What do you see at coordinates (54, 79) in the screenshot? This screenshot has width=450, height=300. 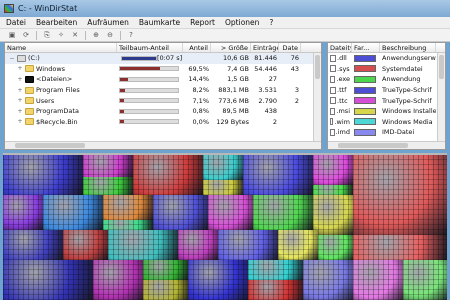 I see `tree-name: <Dateien>` at bounding box center [54, 79].